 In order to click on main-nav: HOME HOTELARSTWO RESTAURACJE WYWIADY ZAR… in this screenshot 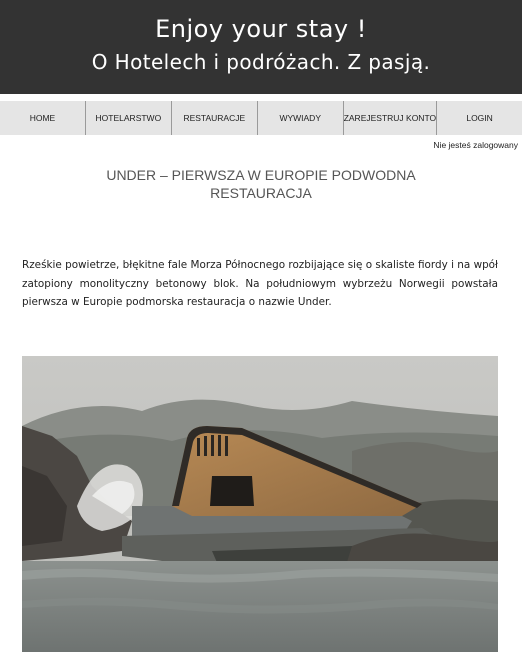, I will do `click(261, 118)`.